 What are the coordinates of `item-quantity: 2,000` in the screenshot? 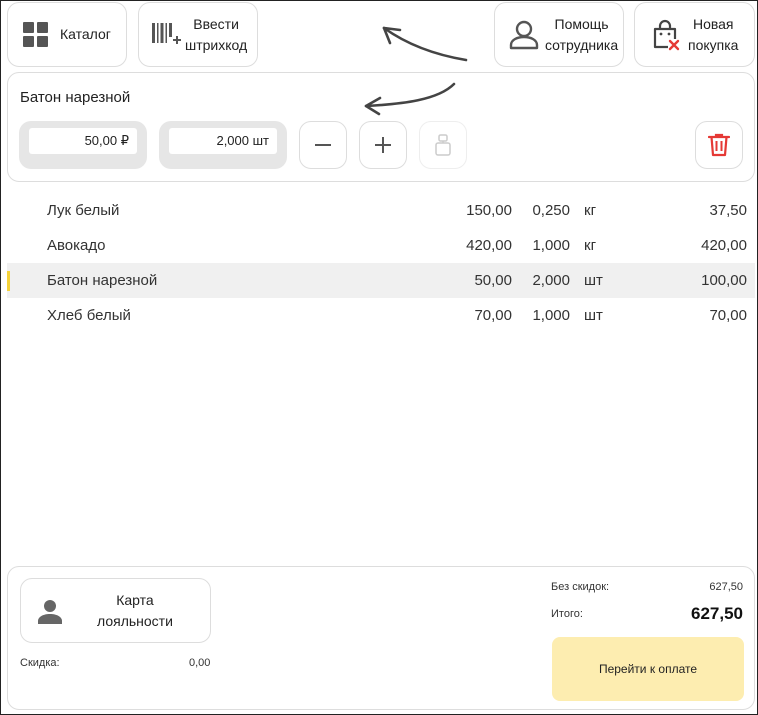 It's located at (551, 280).